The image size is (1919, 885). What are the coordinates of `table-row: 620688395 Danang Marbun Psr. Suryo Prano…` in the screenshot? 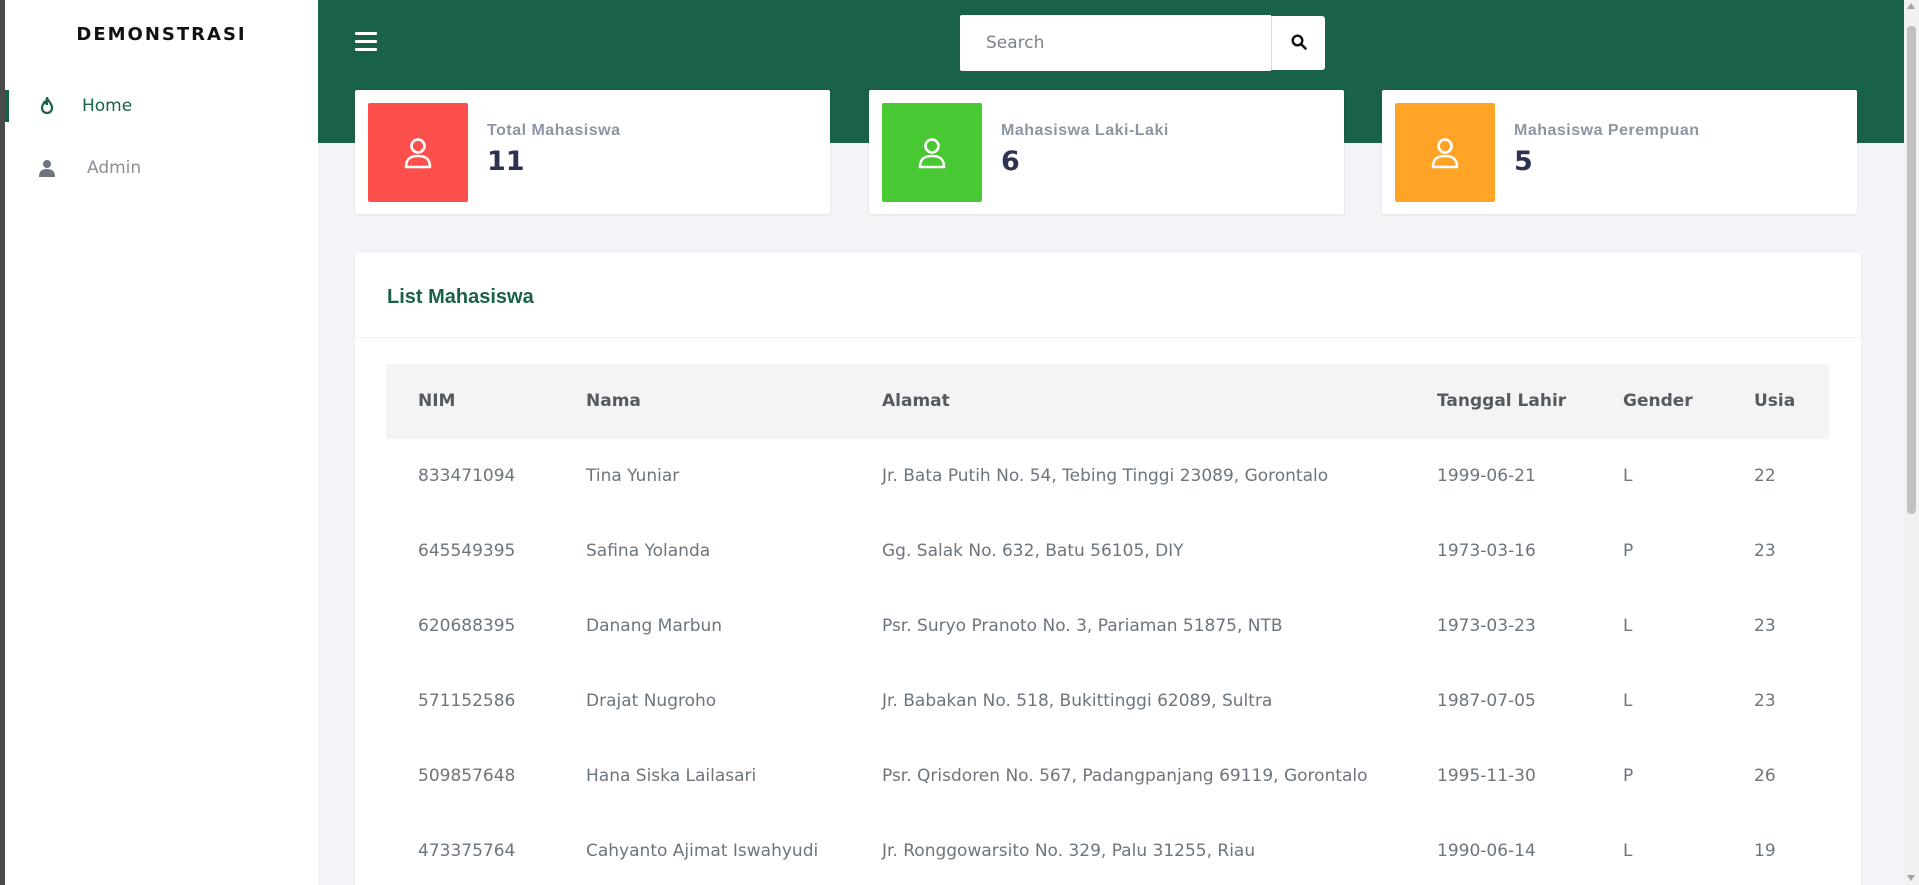 It's located at (1107, 626).